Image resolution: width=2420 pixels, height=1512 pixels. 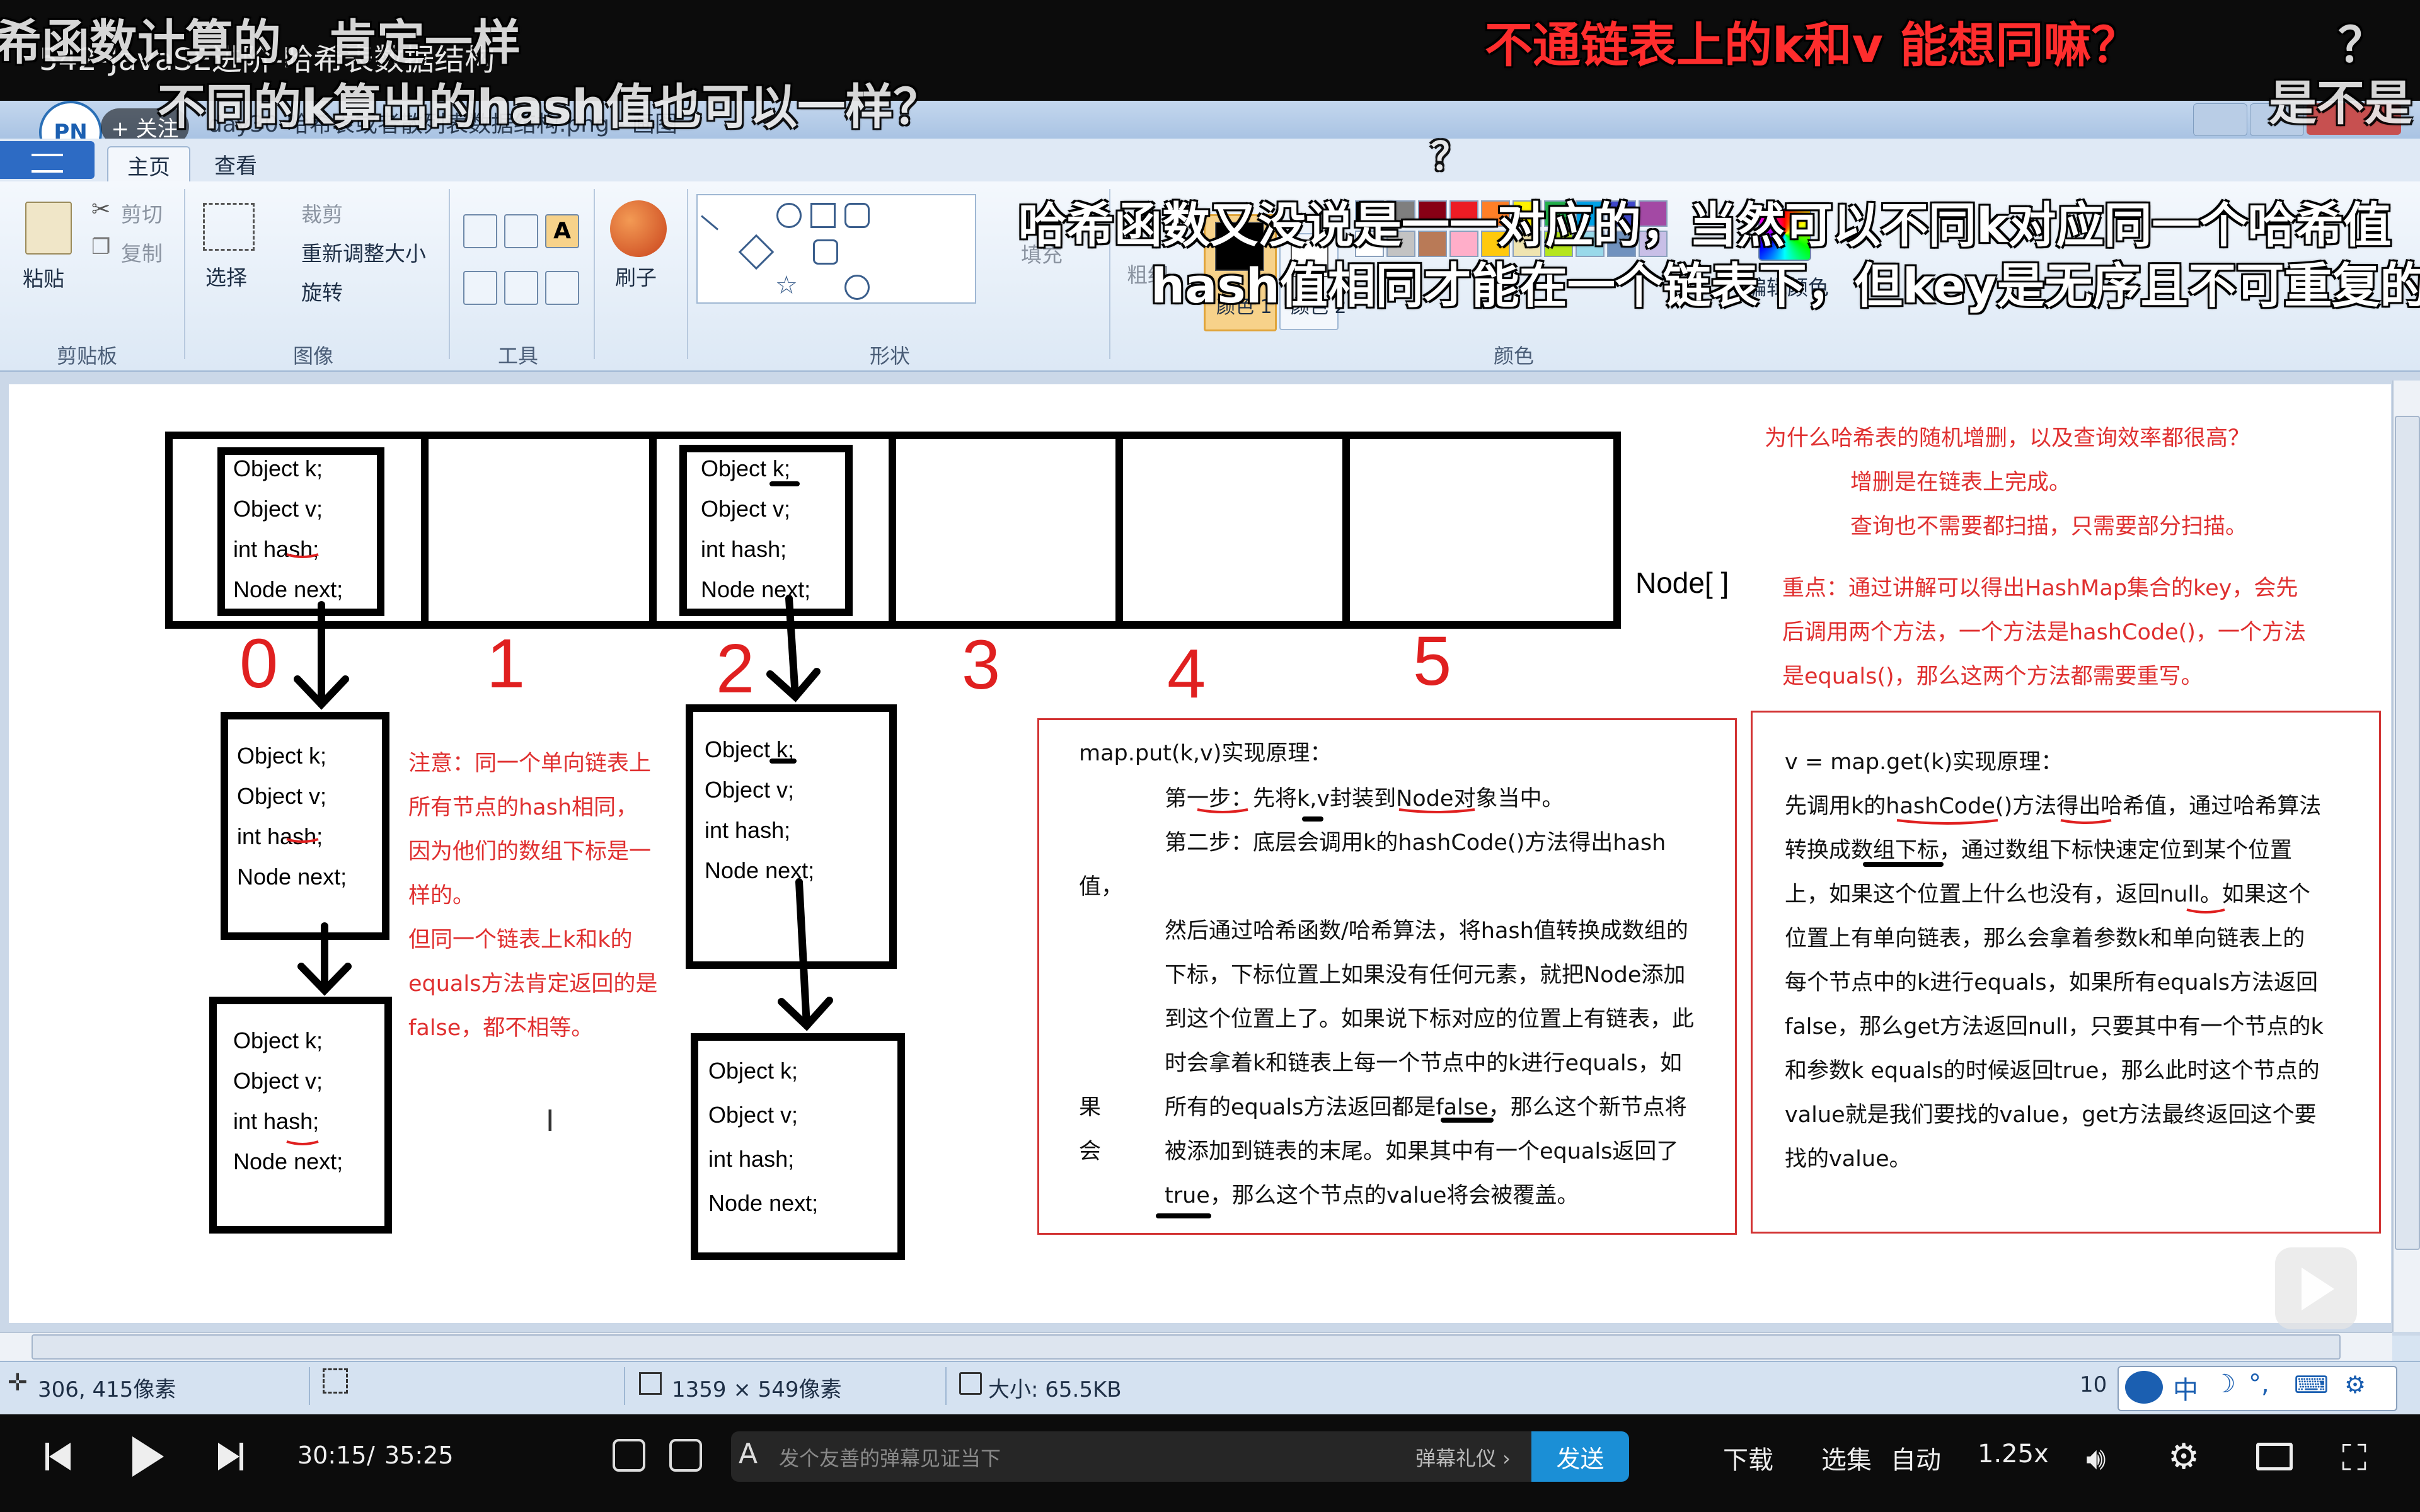 I want to click on get-line: value就是我们要找的value，get方法最终返回这个要, so click(x=2051, y=1115).